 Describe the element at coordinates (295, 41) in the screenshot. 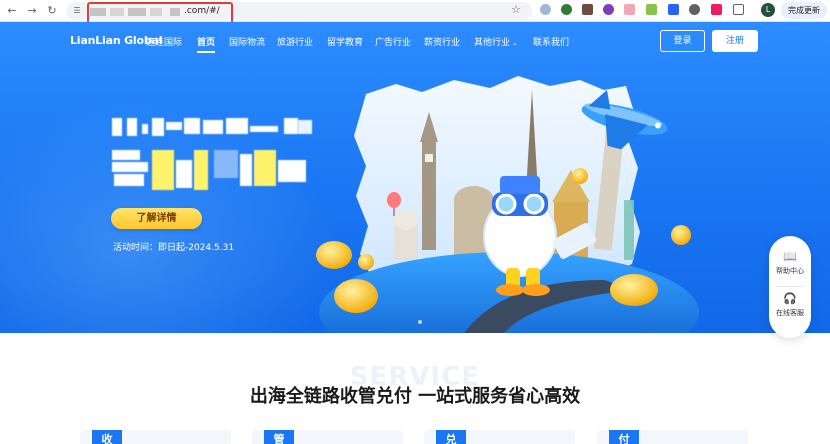

I see `nav-travel: 旅游行业` at that location.